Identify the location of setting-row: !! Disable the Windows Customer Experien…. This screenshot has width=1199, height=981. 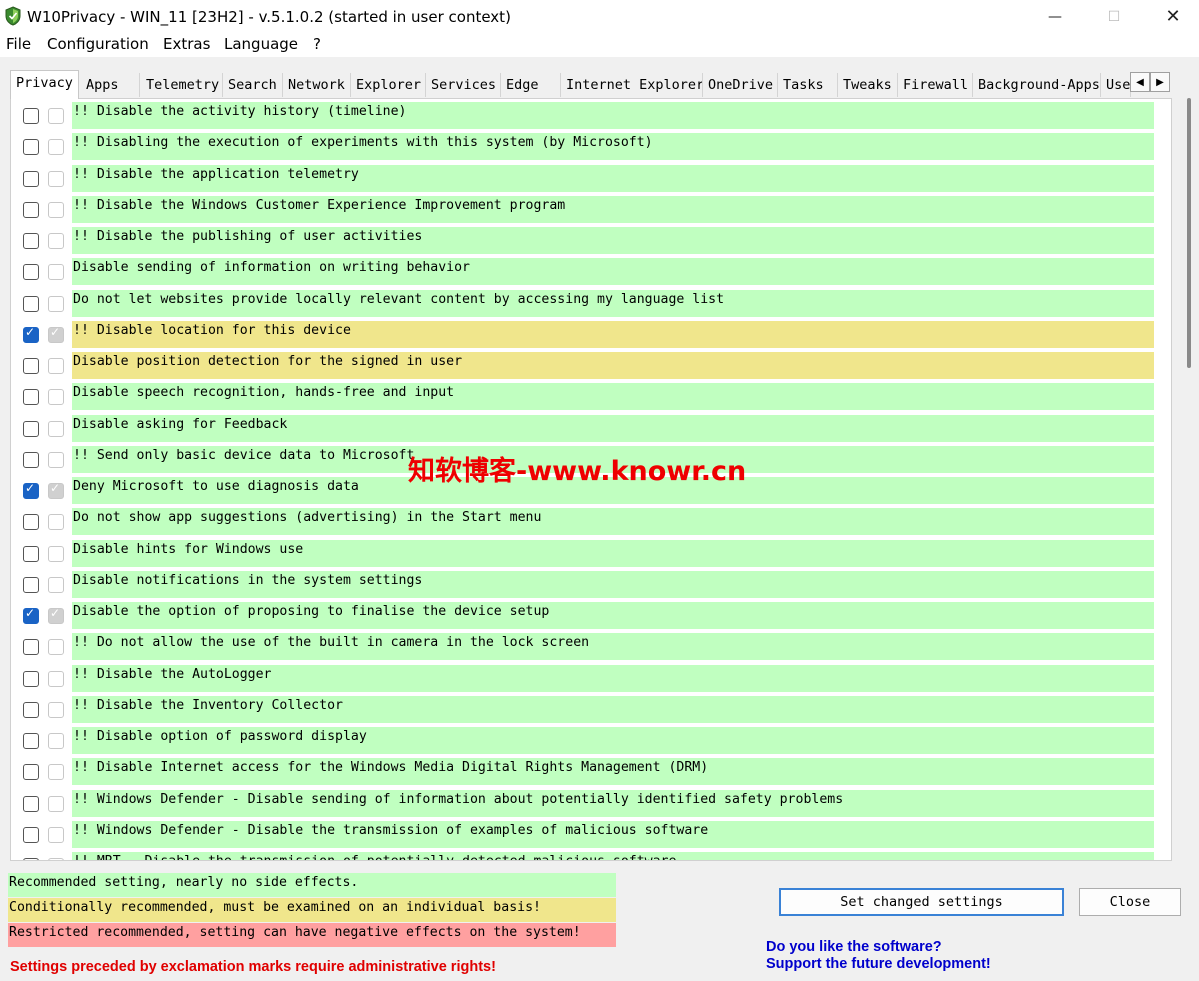
(591, 210).